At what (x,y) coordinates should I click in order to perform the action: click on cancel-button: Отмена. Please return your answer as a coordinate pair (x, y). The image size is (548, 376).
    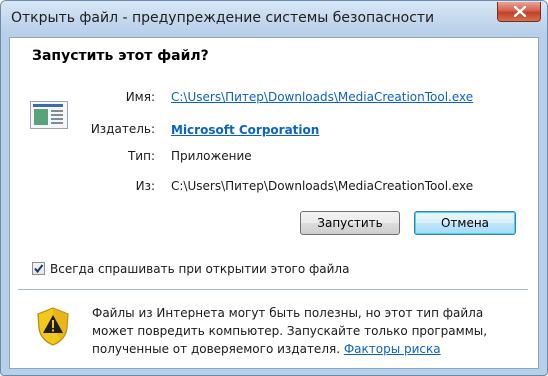
    Looking at the image, I should click on (465, 223).